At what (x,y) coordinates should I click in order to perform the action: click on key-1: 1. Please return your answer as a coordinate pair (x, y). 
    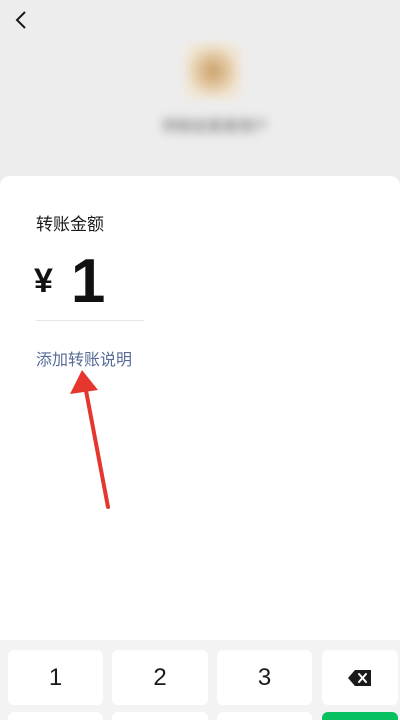
    Looking at the image, I should click on (55, 677).